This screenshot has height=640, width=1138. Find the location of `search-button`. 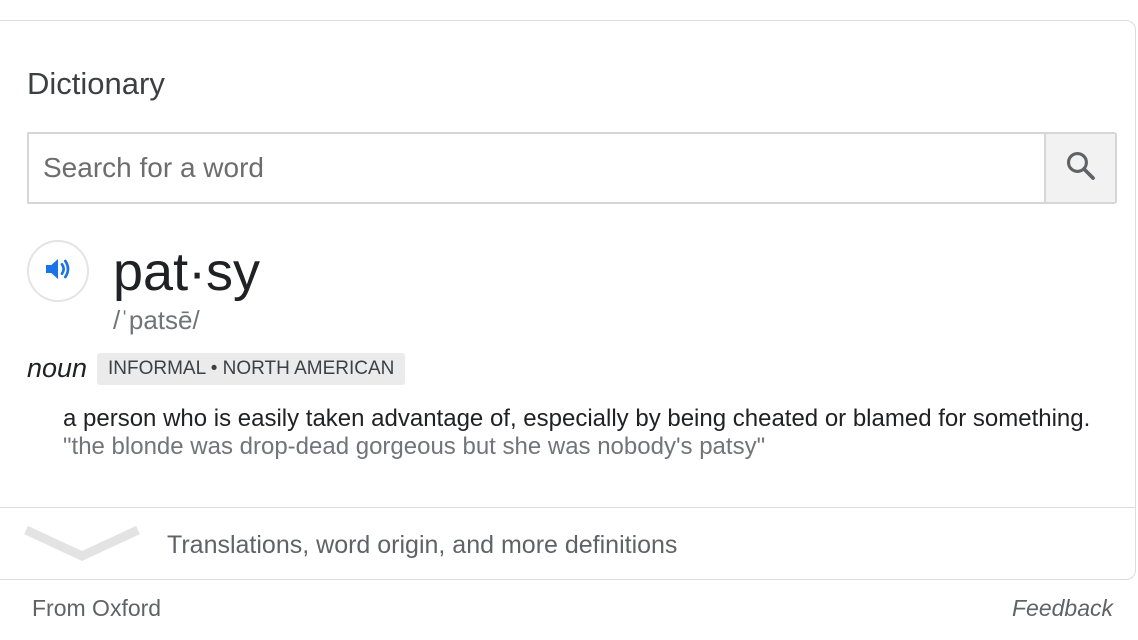

search-button is located at coordinates (1080, 168).